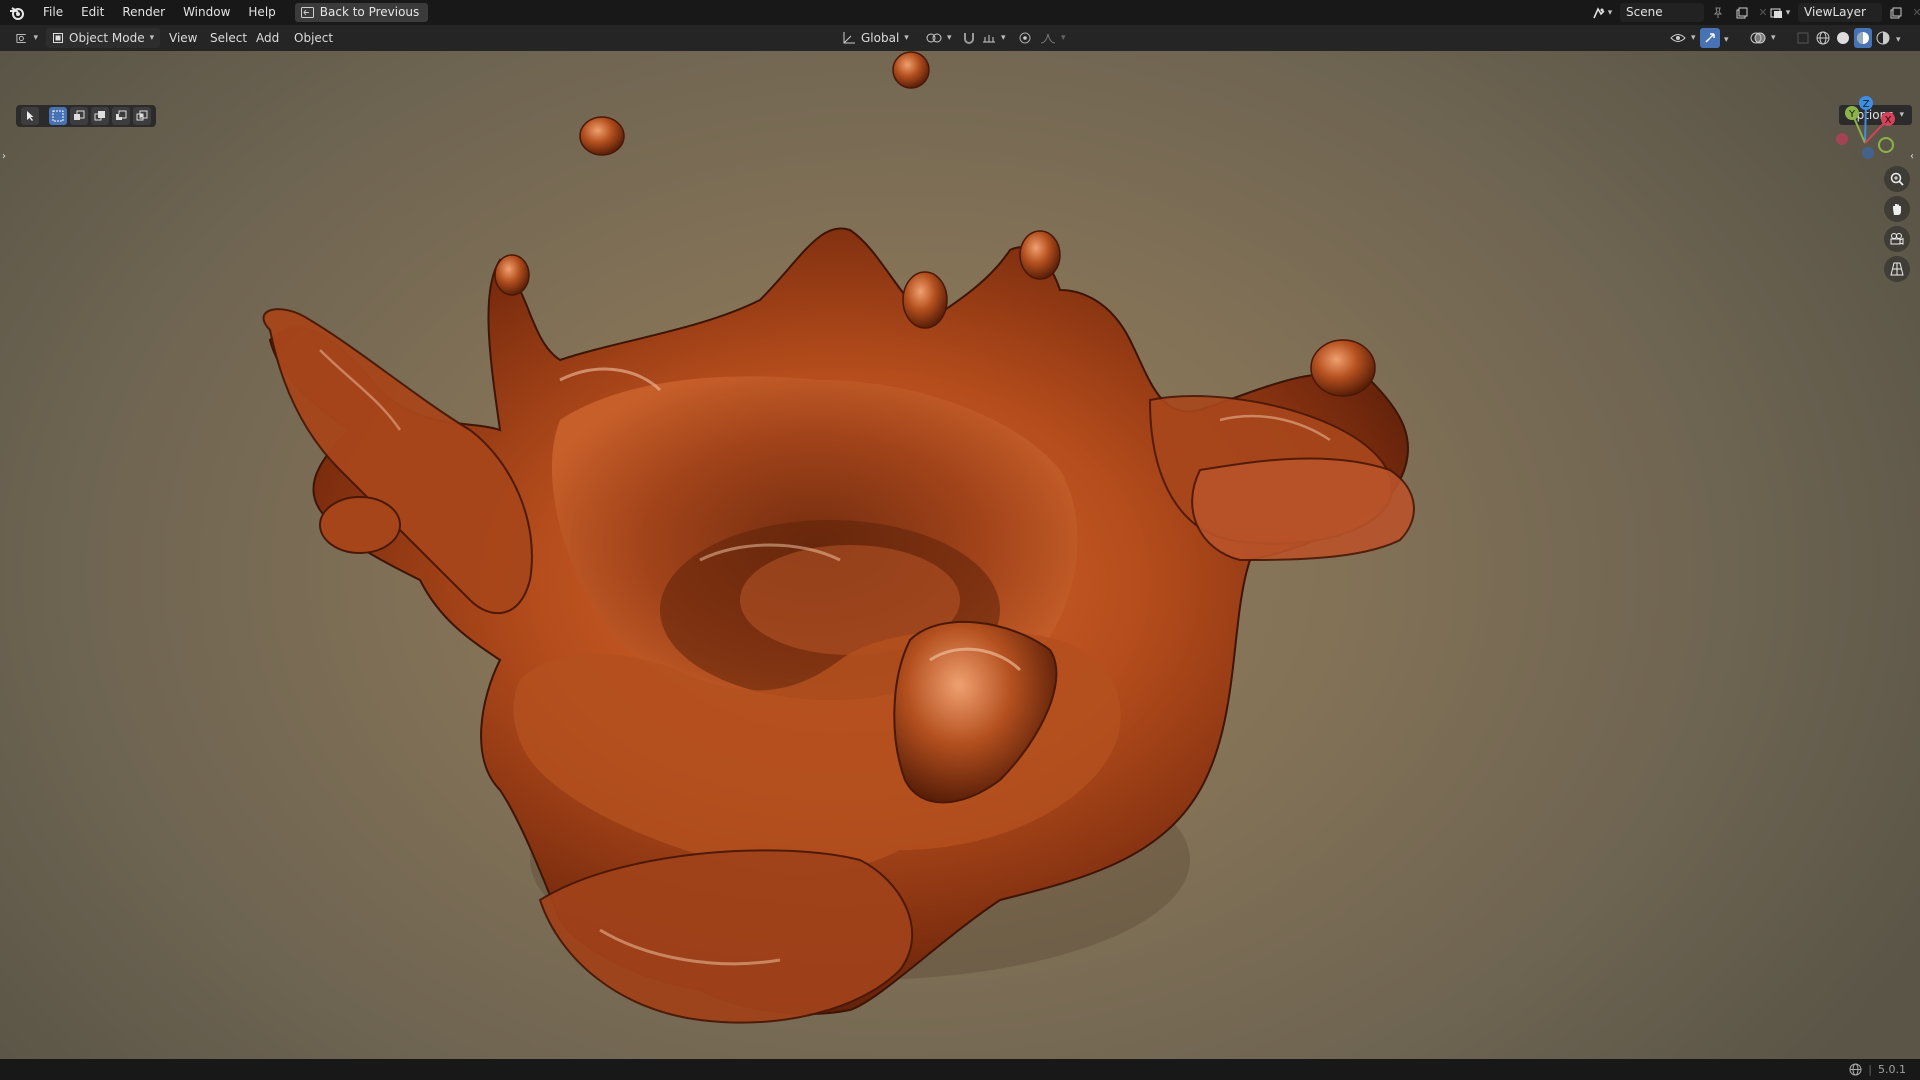 This screenshot has width=1920, height=1080. Describe the element at coordinates (1868, 153) in the screenshot. I see `gizmo-neg-z-icon` at that location.